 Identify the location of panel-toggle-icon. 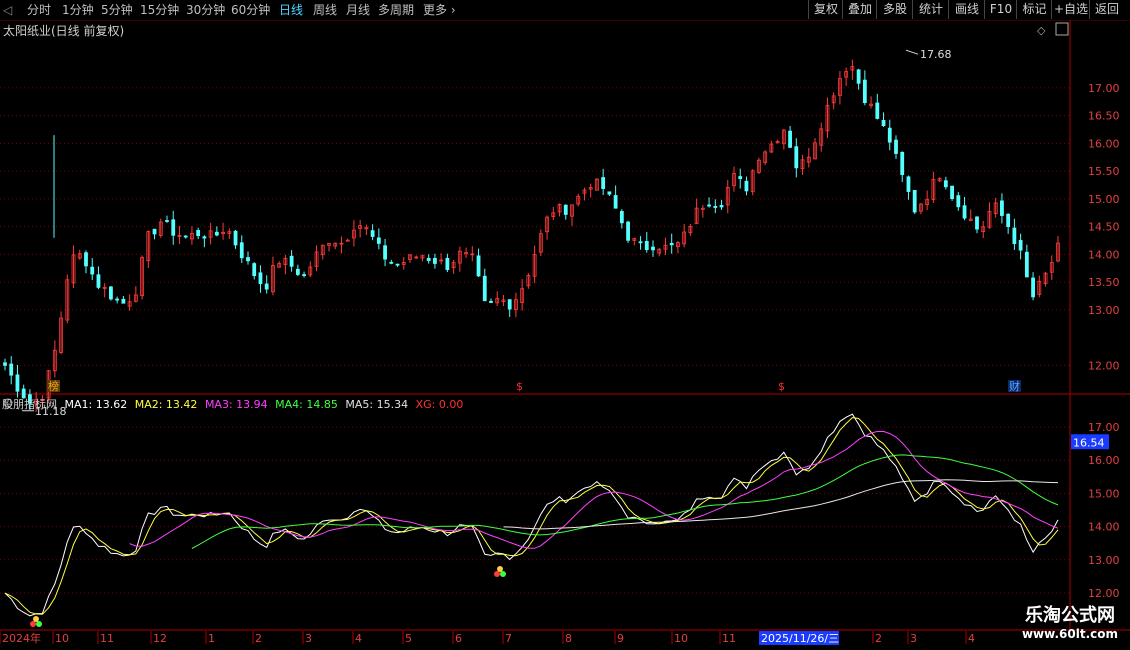
(1062, 29).